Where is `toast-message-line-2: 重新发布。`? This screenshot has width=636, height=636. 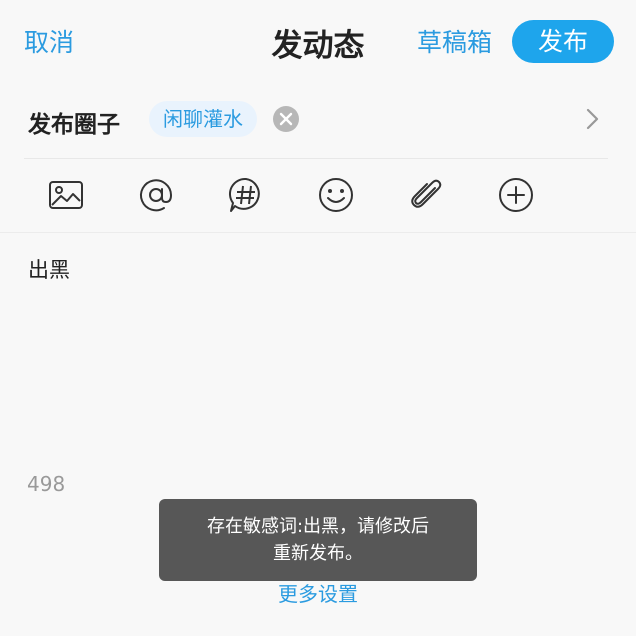 toast-message-line-2: 重新发布。 is located at coordinates (318, 553).